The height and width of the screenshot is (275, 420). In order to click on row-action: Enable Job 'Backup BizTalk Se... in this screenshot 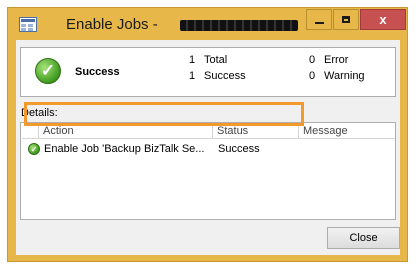, I will do `click(124, 149)`.